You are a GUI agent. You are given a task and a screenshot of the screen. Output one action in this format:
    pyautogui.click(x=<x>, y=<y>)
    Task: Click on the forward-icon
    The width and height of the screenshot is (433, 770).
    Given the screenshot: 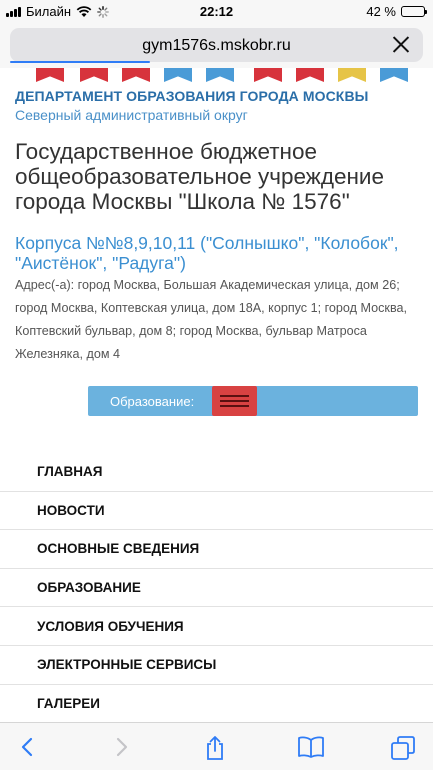 What is the action you would take?
    pyautogui.click(x=122, y=747)
    